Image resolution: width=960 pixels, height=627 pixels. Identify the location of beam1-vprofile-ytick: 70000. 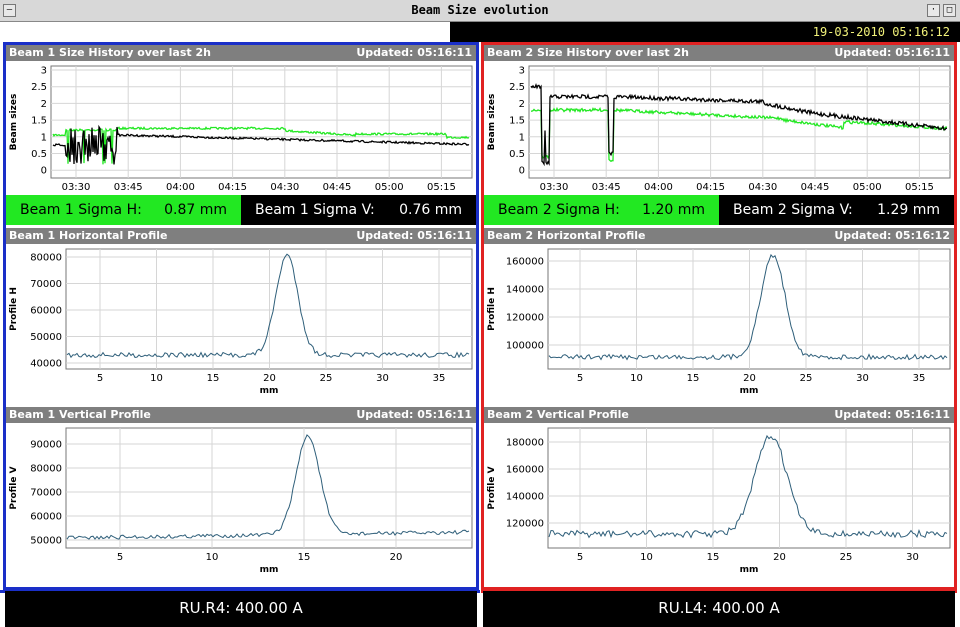
(46, 493).